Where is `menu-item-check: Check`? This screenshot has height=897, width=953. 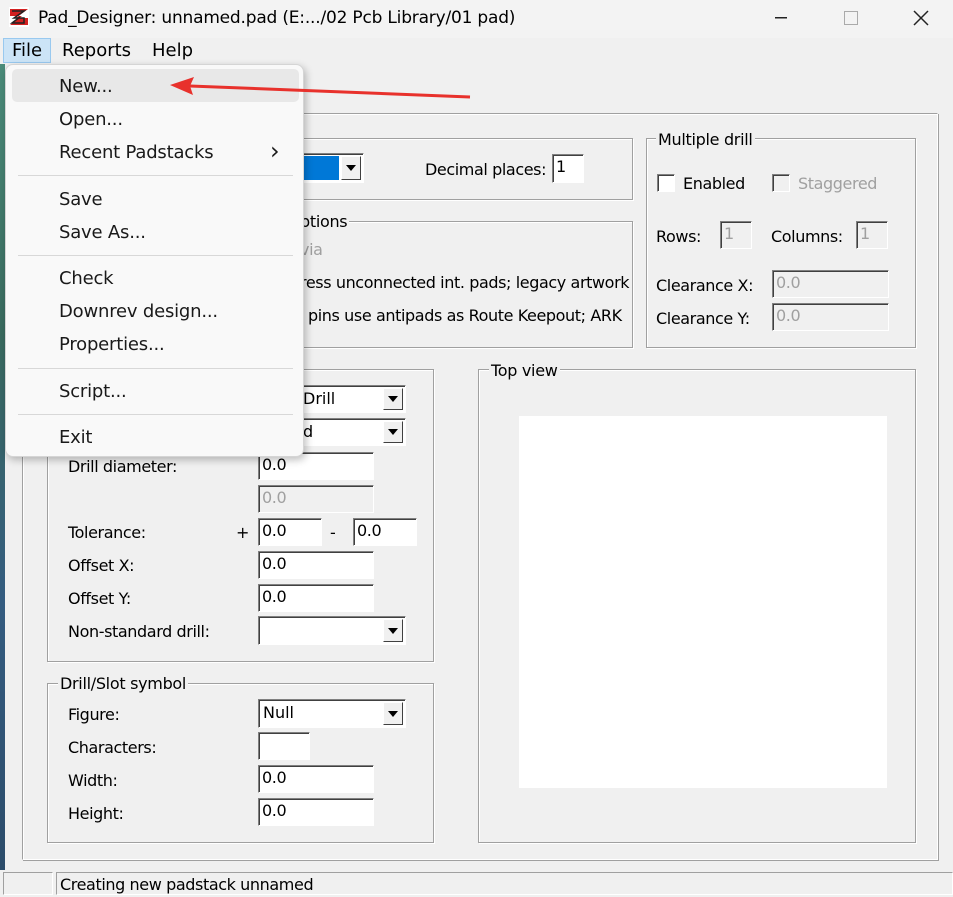
menu-item-check: Check is located at coordinates (86, 278).